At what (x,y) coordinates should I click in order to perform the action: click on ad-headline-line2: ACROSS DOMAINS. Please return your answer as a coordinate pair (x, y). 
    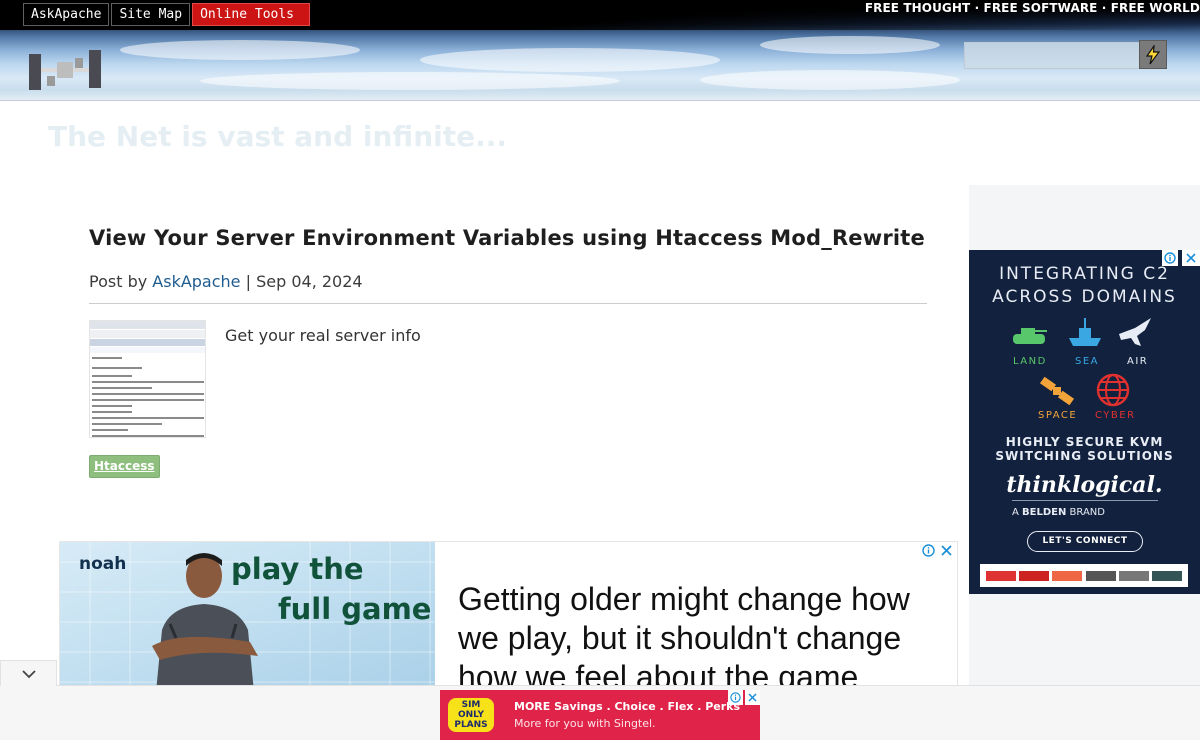
    Looking at the image, I should click on (1084, 297).